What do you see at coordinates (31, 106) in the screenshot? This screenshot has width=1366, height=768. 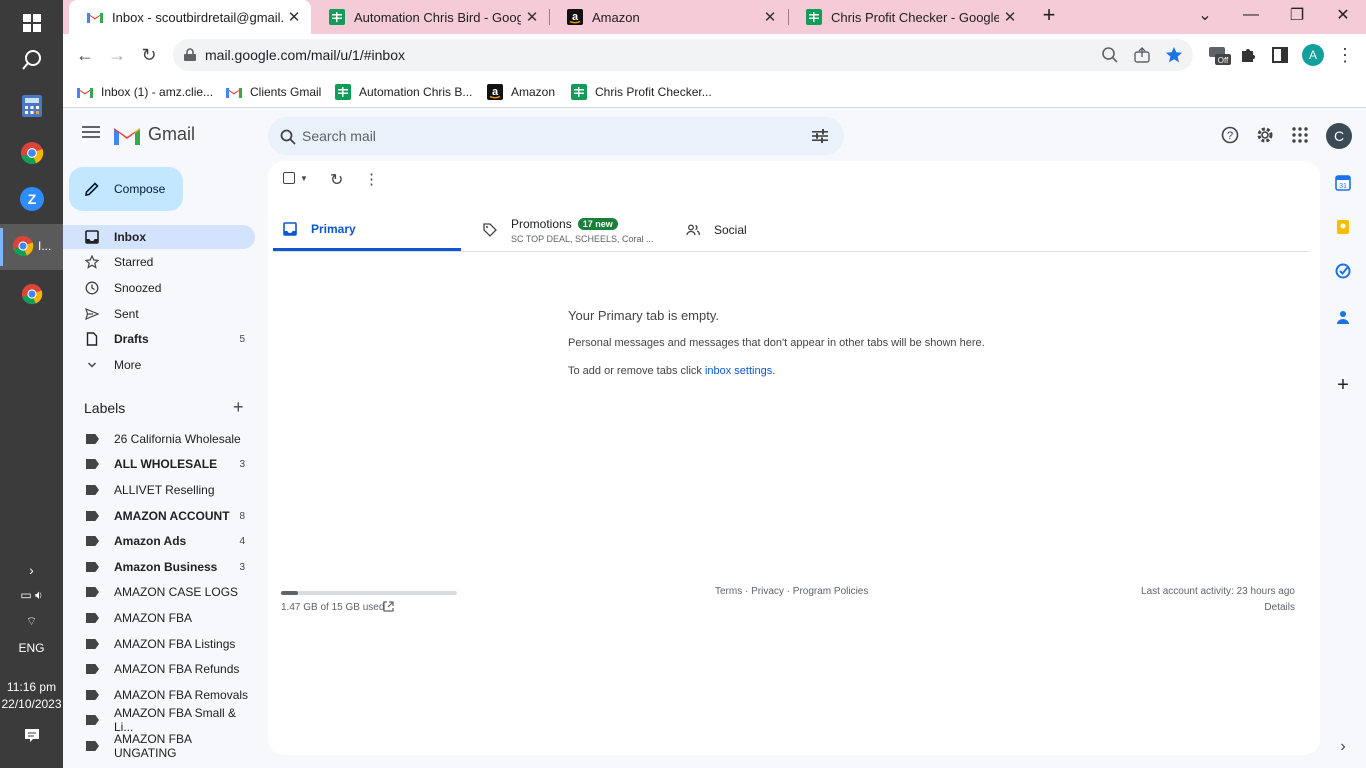 I see `taskbar-calculator` at bounding box center [31, 106].